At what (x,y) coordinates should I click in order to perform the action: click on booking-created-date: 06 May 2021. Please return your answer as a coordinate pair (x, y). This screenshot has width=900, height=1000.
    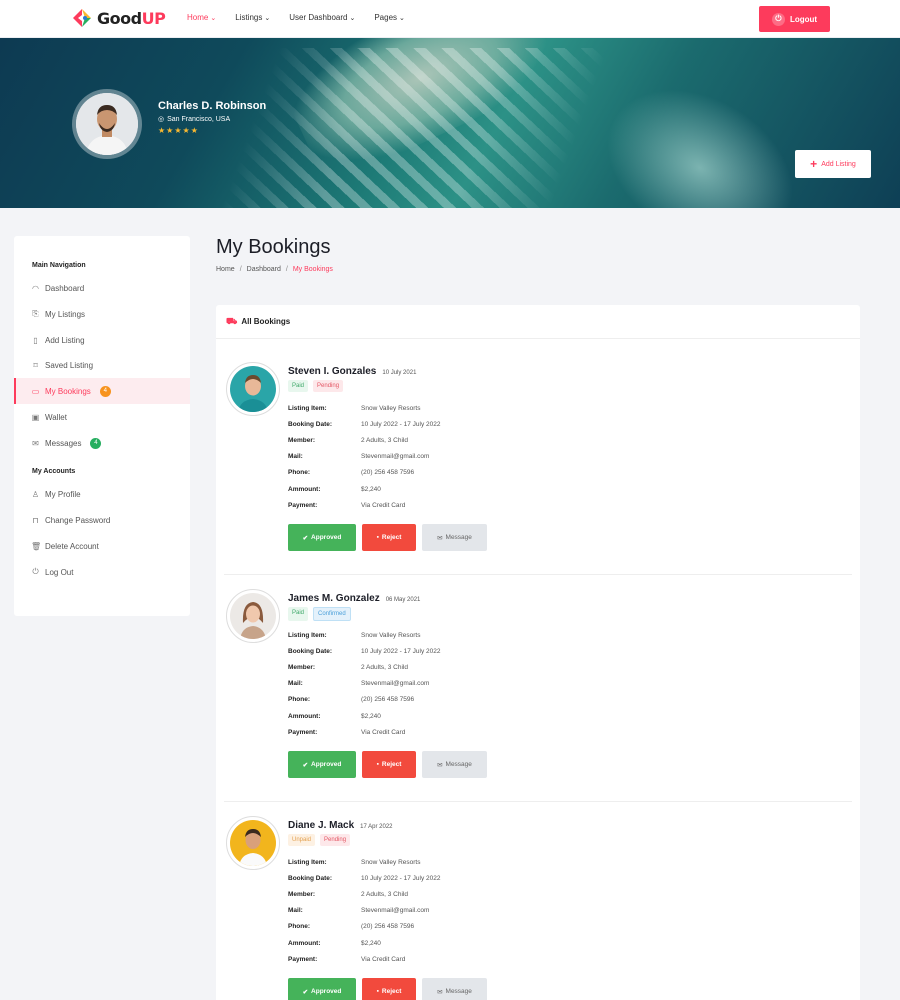
    Looking at the image, I should click on (403, 600).